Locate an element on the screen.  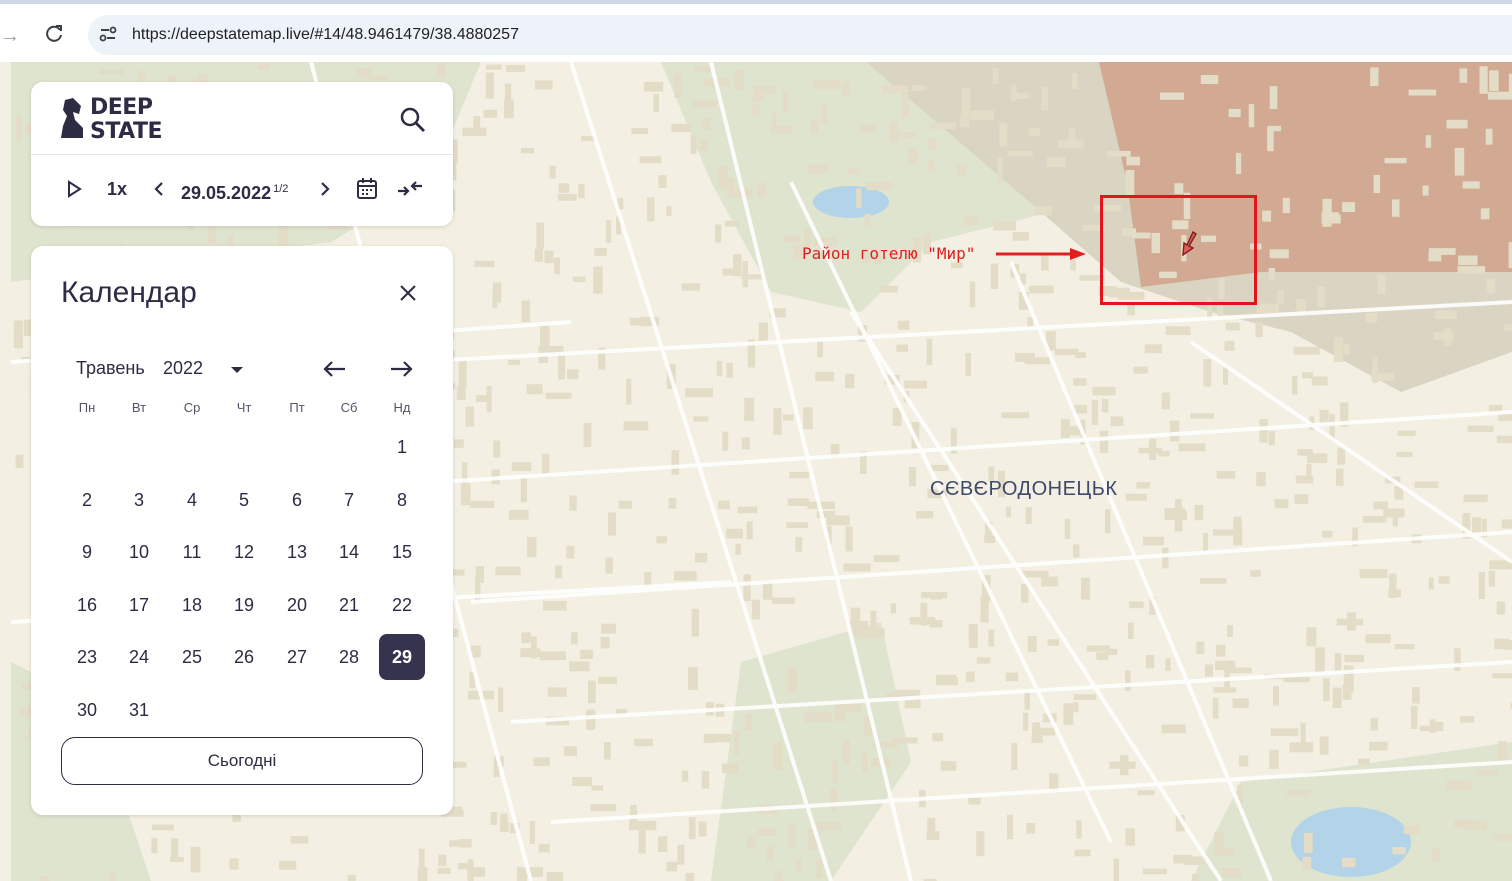
day-cell: 21 is located at coordinates (349, 605).